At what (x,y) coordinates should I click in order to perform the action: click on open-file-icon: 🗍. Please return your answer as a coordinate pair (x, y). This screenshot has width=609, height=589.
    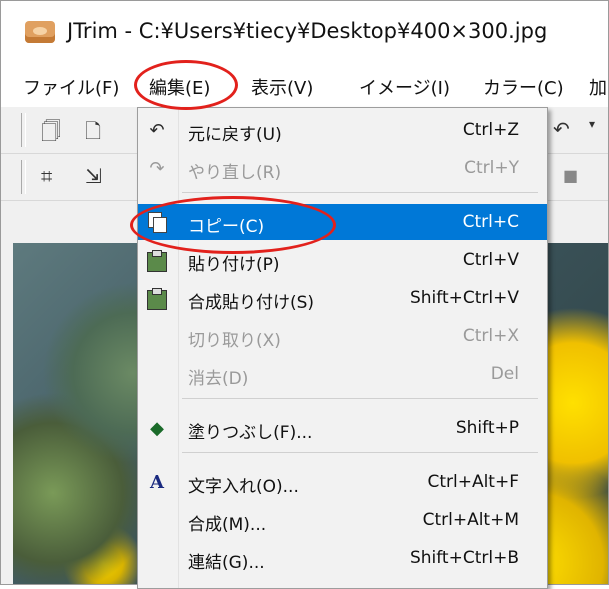
    Looking at the image, I should click on (51, 134).